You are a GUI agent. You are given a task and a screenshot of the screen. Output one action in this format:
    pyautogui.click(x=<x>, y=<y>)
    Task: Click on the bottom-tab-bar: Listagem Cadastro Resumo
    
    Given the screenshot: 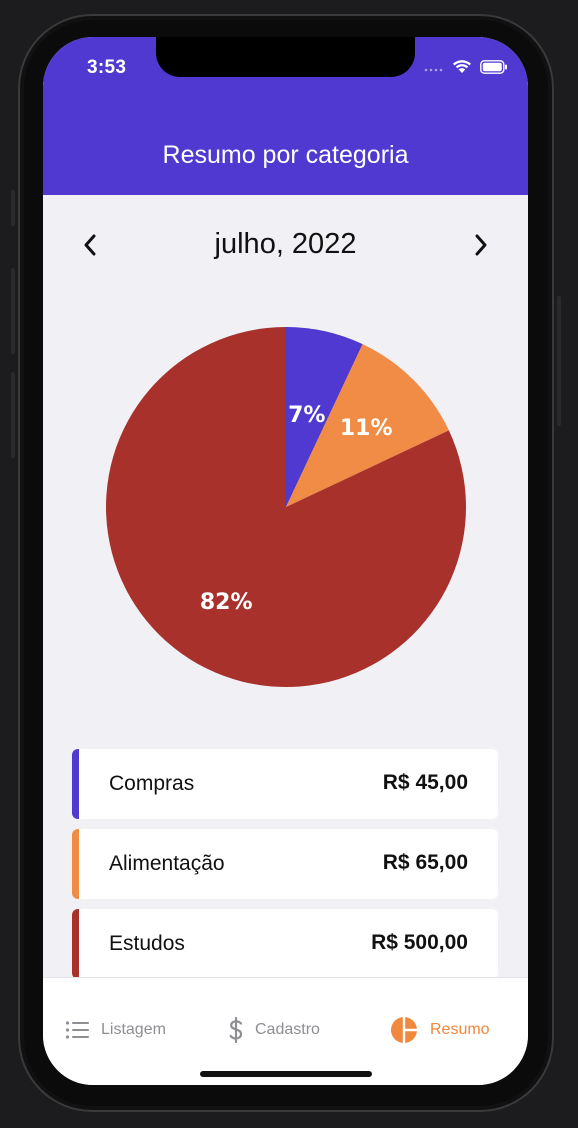 What is the action you would take?
    pyautogui.click(x=285, y=1031)
    